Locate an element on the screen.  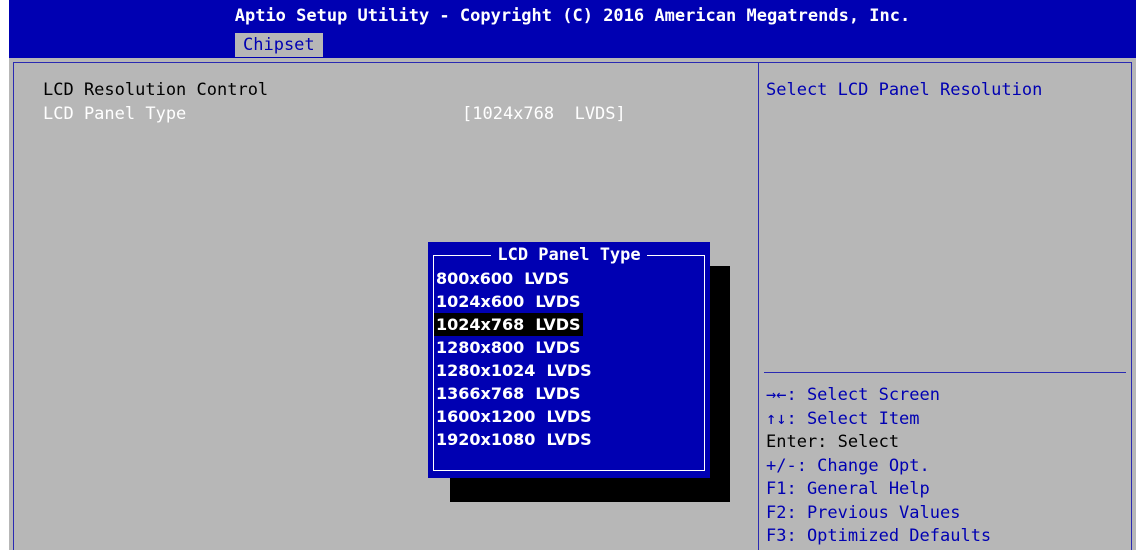
section-label: LCD Resolution Control is located at coordinates (156, 90).